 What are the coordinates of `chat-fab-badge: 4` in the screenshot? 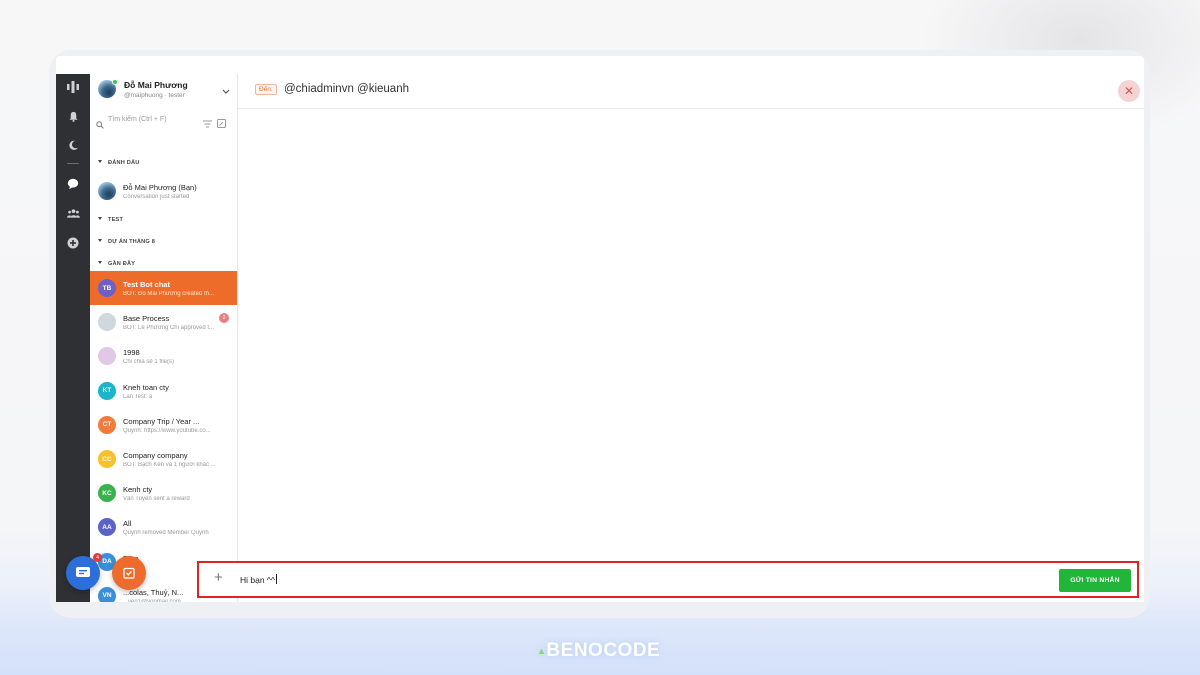 It's located at (97, 557).